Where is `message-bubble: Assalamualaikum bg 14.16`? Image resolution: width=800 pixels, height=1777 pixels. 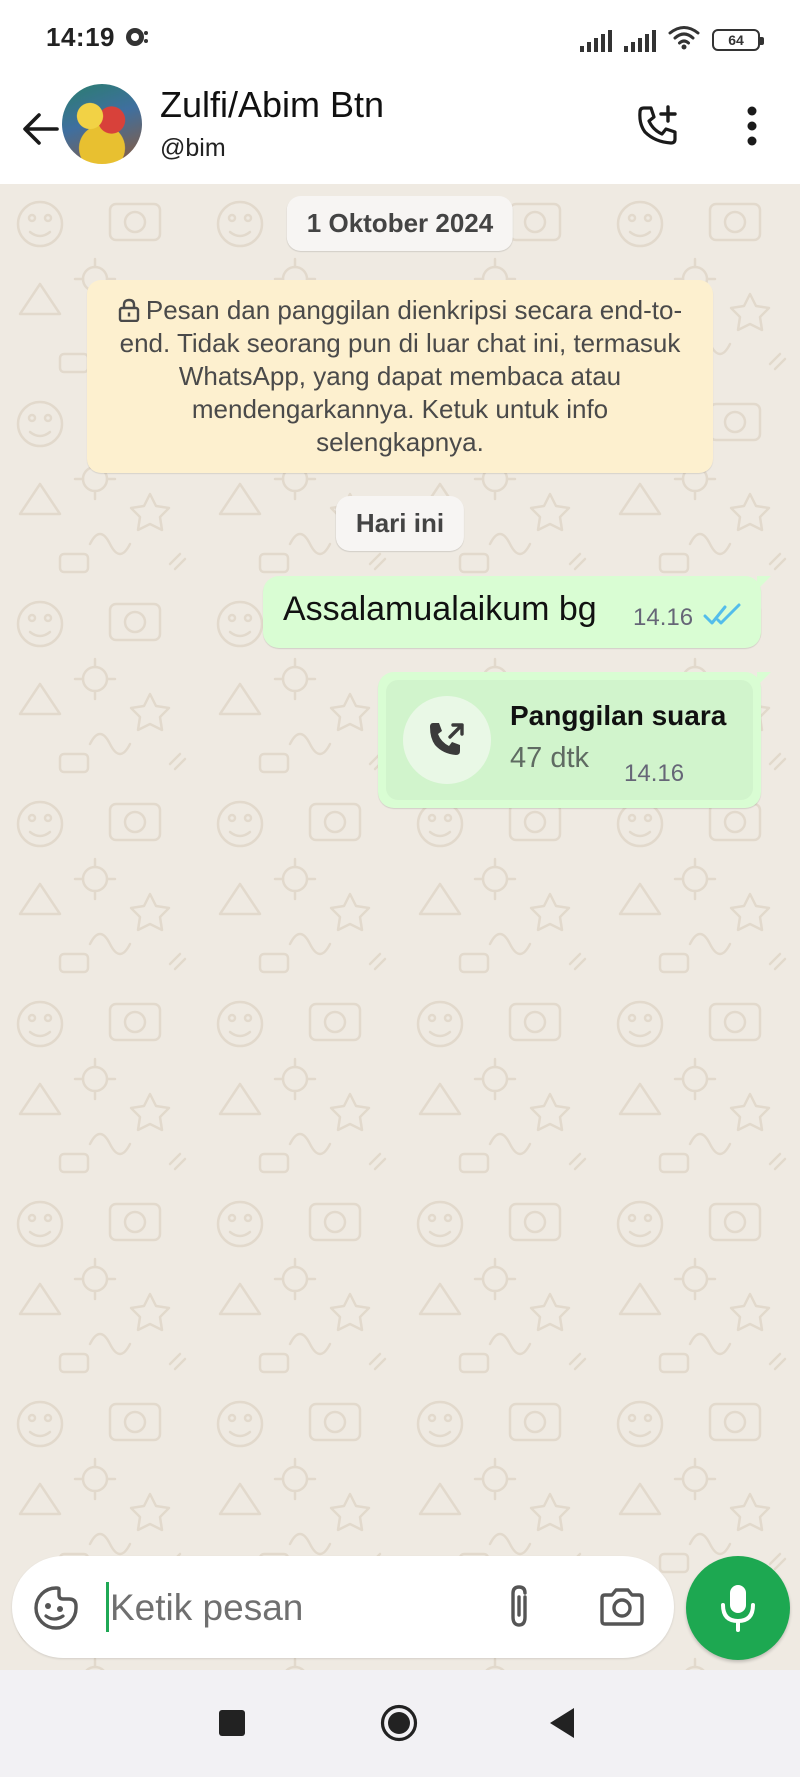
message-bubble: Assalamualaikum bg 14.16 is located at coordinates (517, 612).